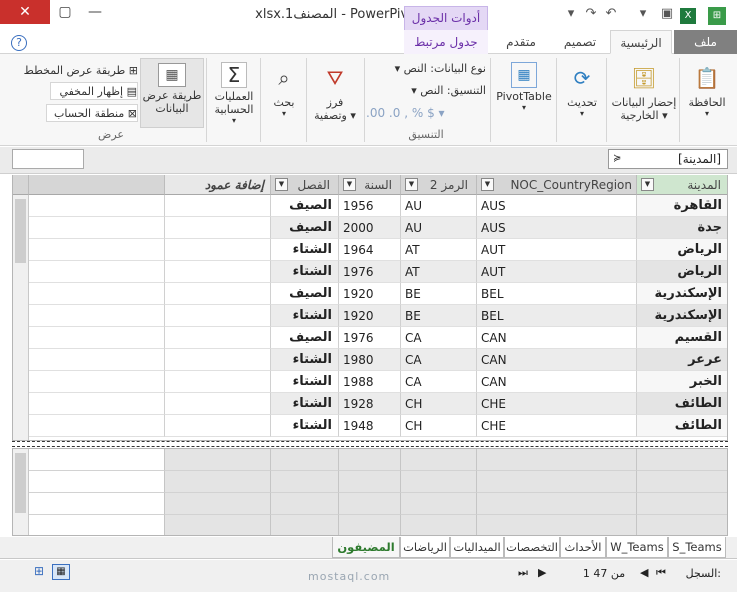 The height and width of the screenshot is (592, 737). I want to click on cell-code2: CA, so click(439, 382).